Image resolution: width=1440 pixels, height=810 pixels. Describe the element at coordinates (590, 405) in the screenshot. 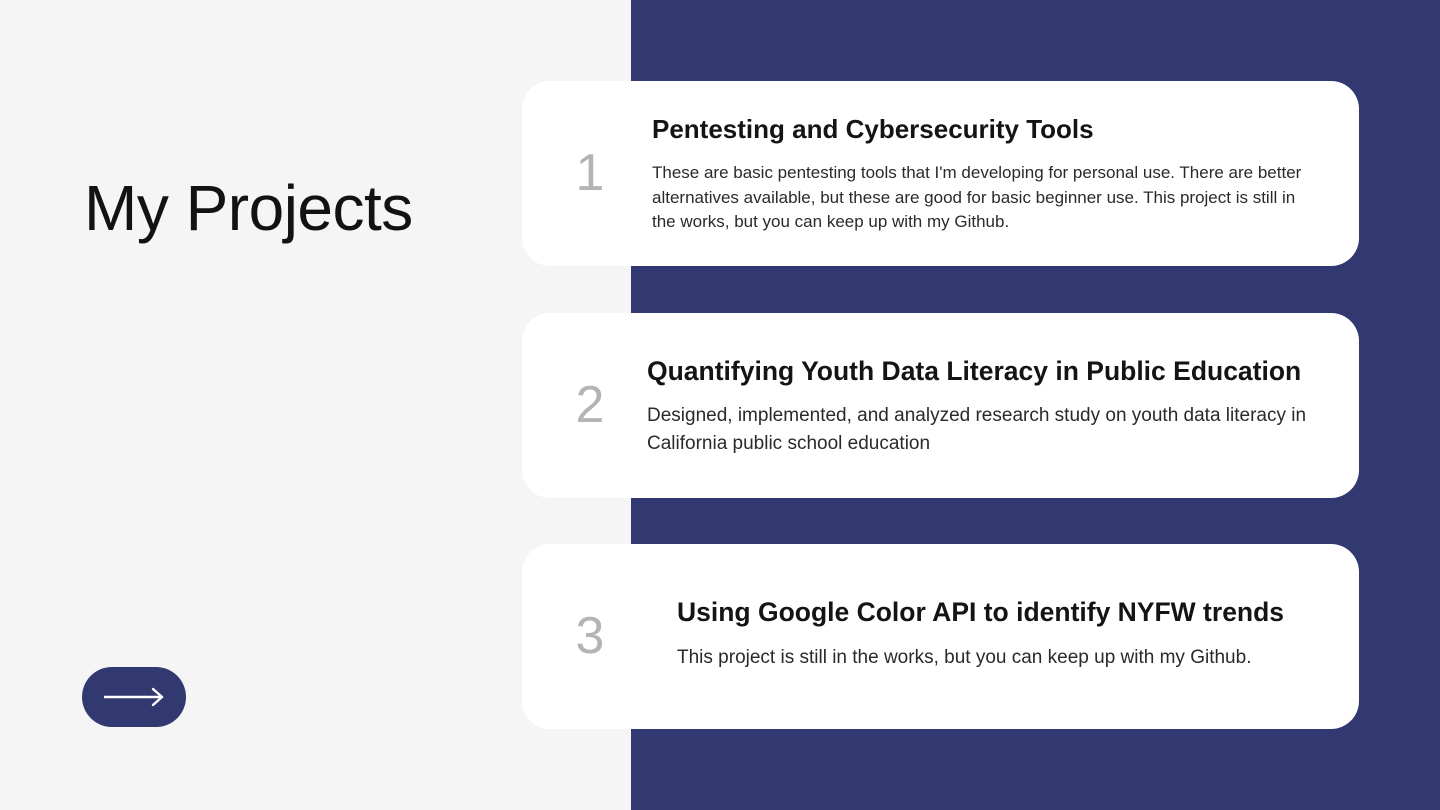

I see `project-number: 2` at that location.